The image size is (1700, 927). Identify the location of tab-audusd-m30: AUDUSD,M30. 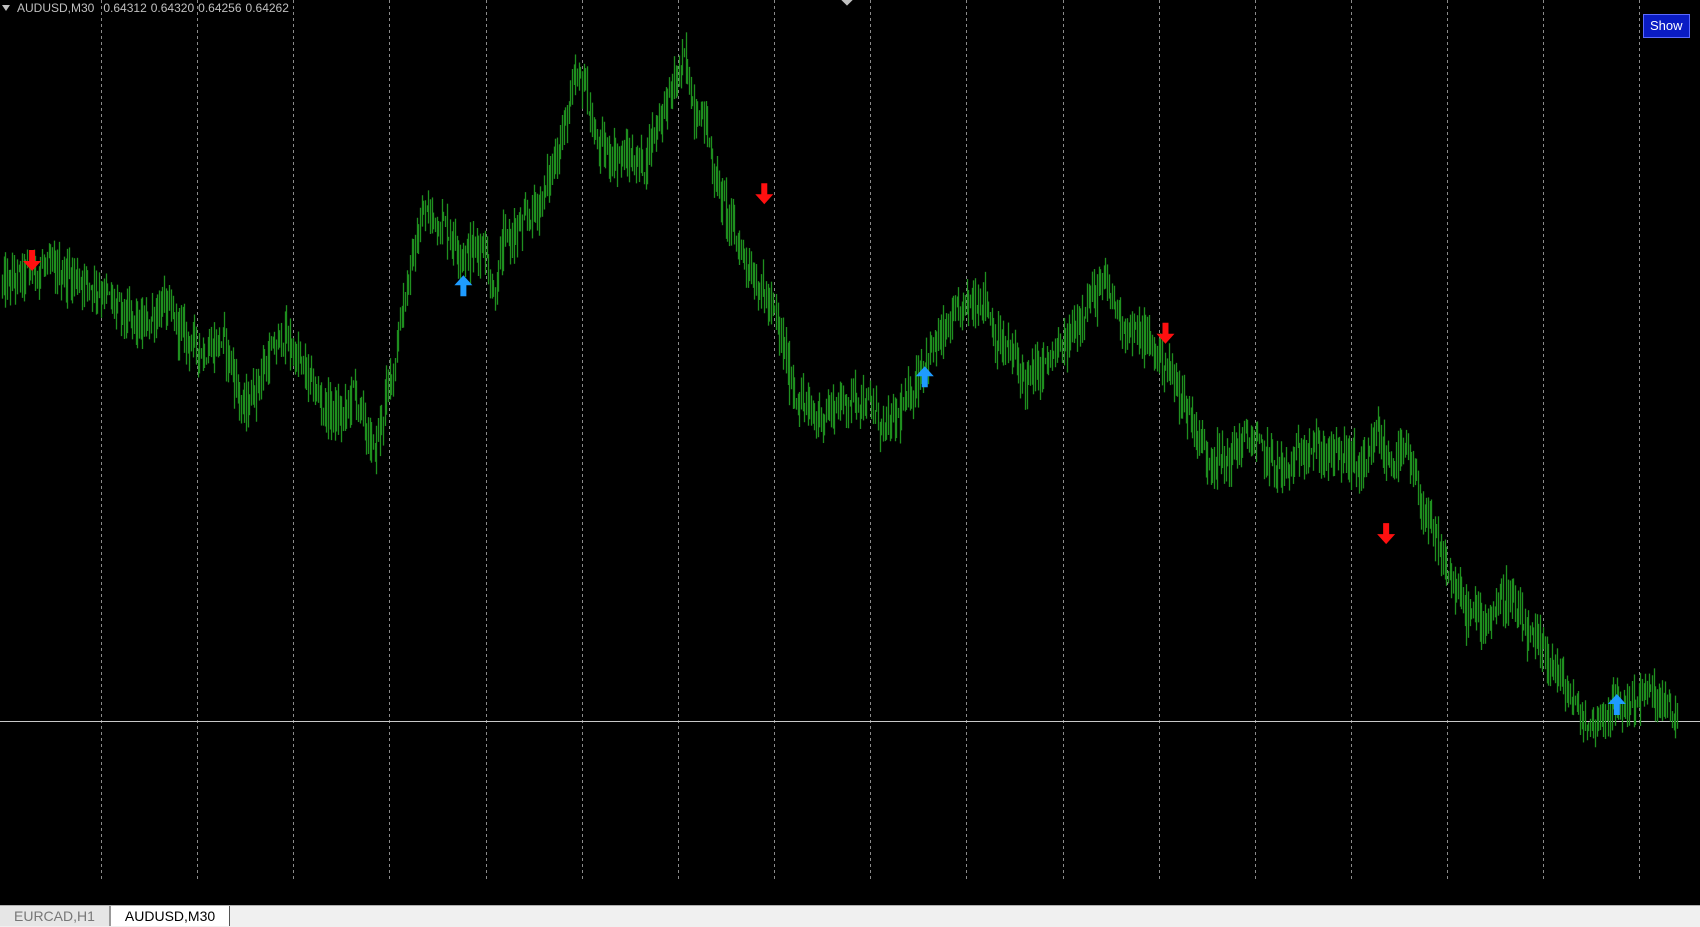
(170, 916).